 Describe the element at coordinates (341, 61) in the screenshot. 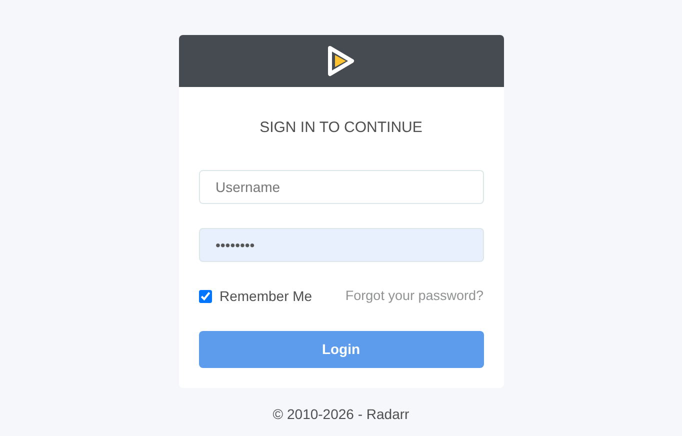

I see `play-logo-icon` at that location.